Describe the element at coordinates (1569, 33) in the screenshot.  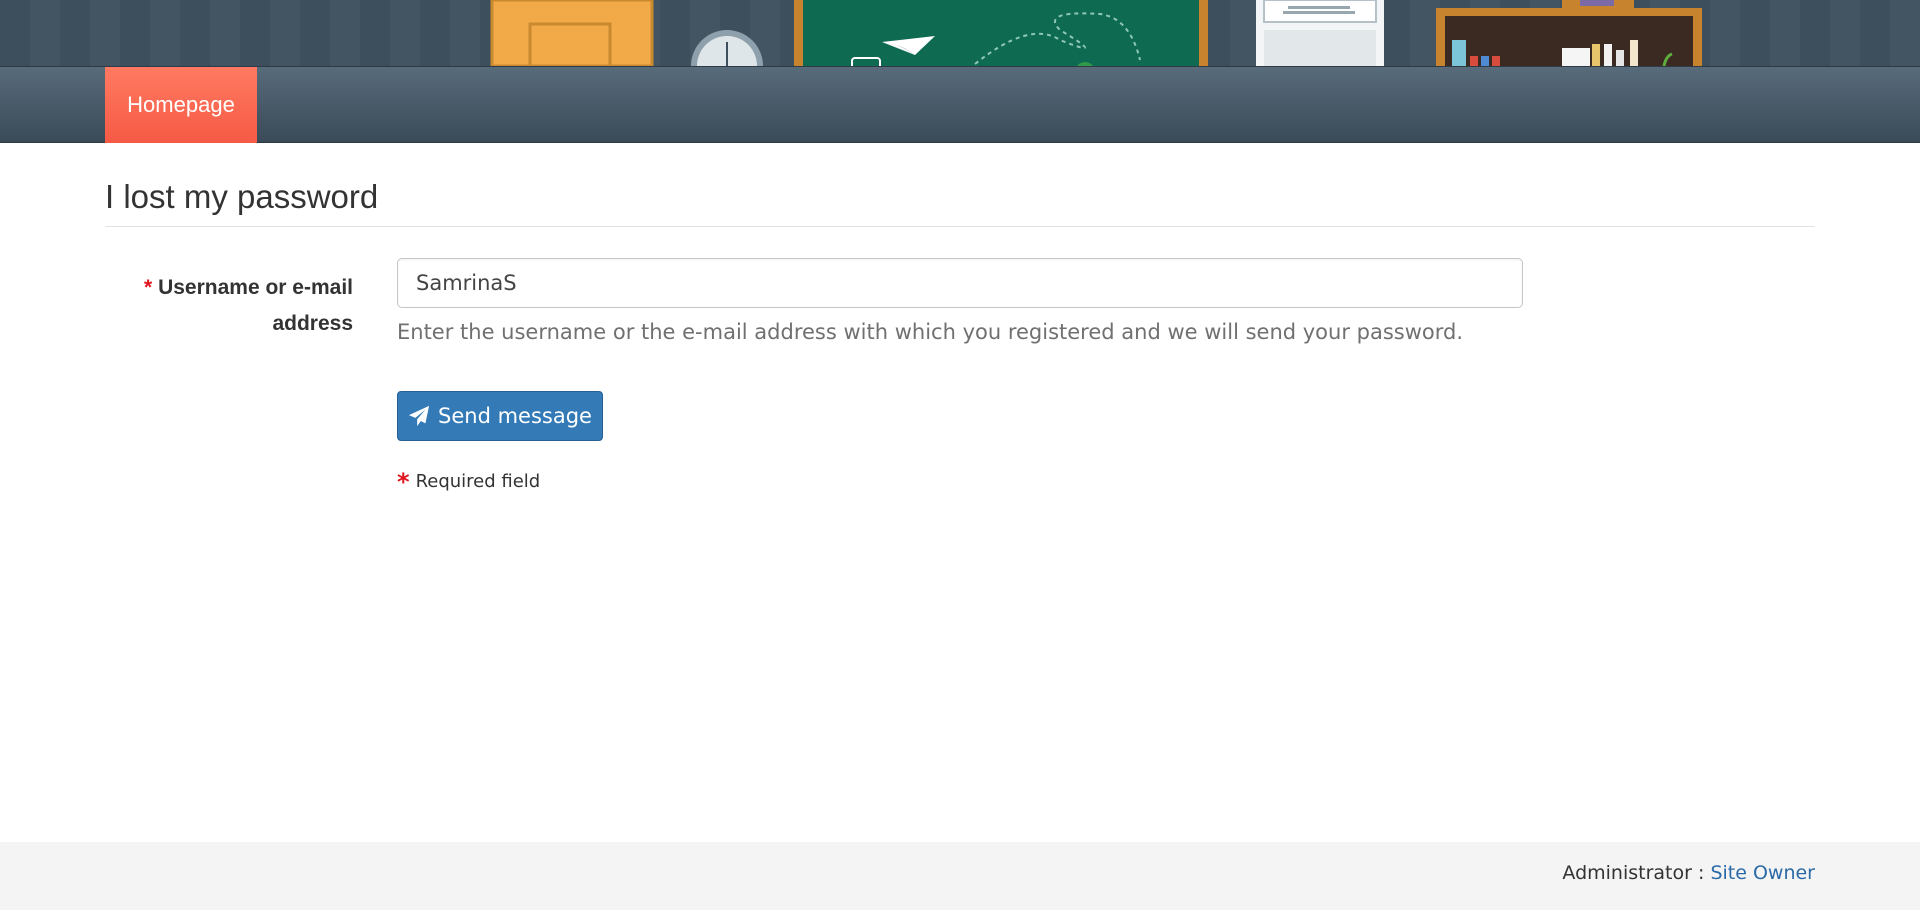
I see `bookshelf-illustration` at that location.